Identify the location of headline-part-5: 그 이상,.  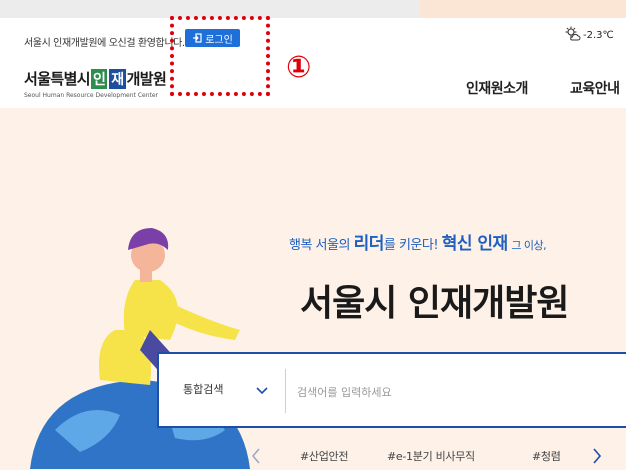
(529, 245).